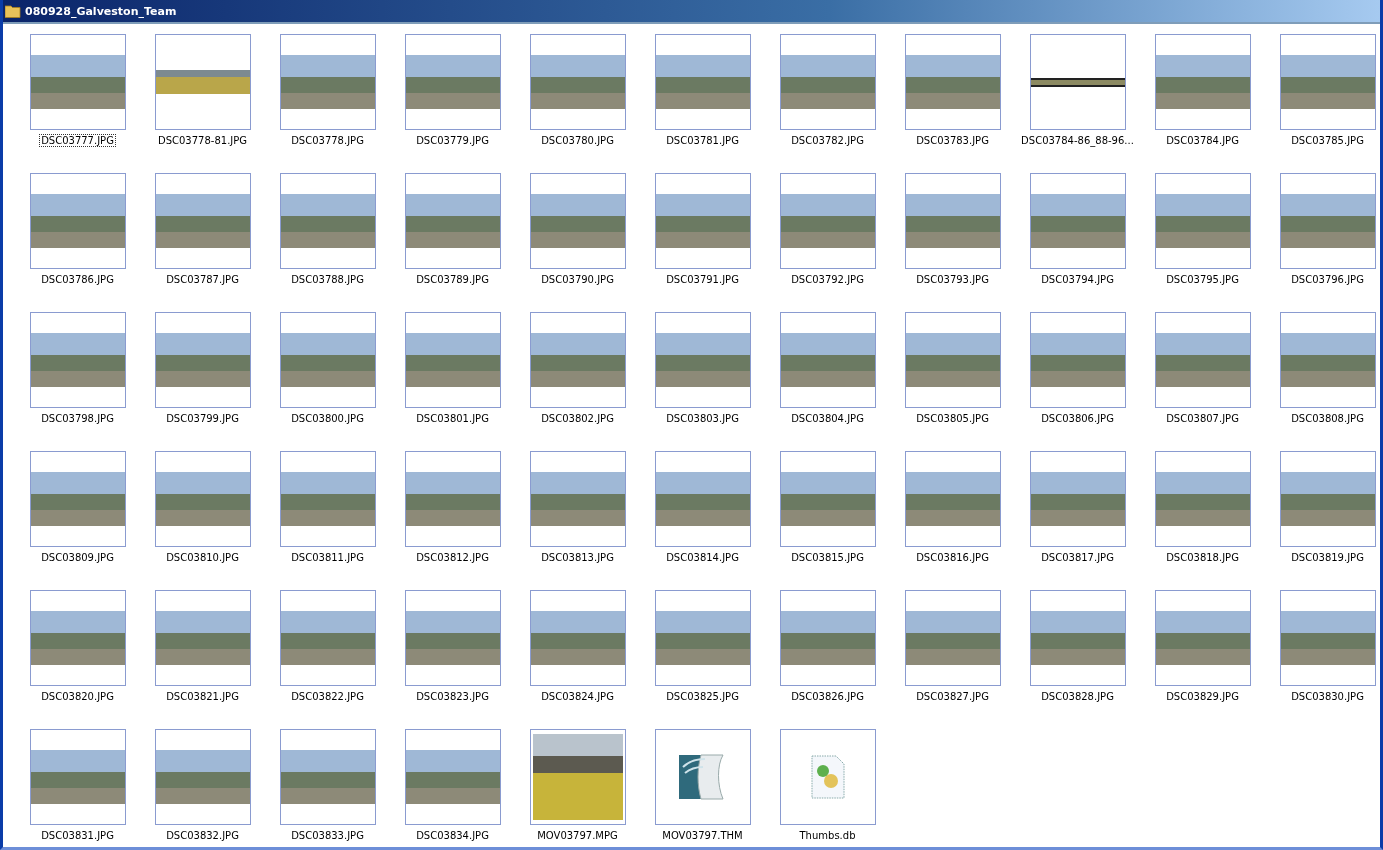  What do you see at coordinates (327, 696) in the screenshot?
I see `file-name: DSC03822.JPG` at bounding box center [327, 696].